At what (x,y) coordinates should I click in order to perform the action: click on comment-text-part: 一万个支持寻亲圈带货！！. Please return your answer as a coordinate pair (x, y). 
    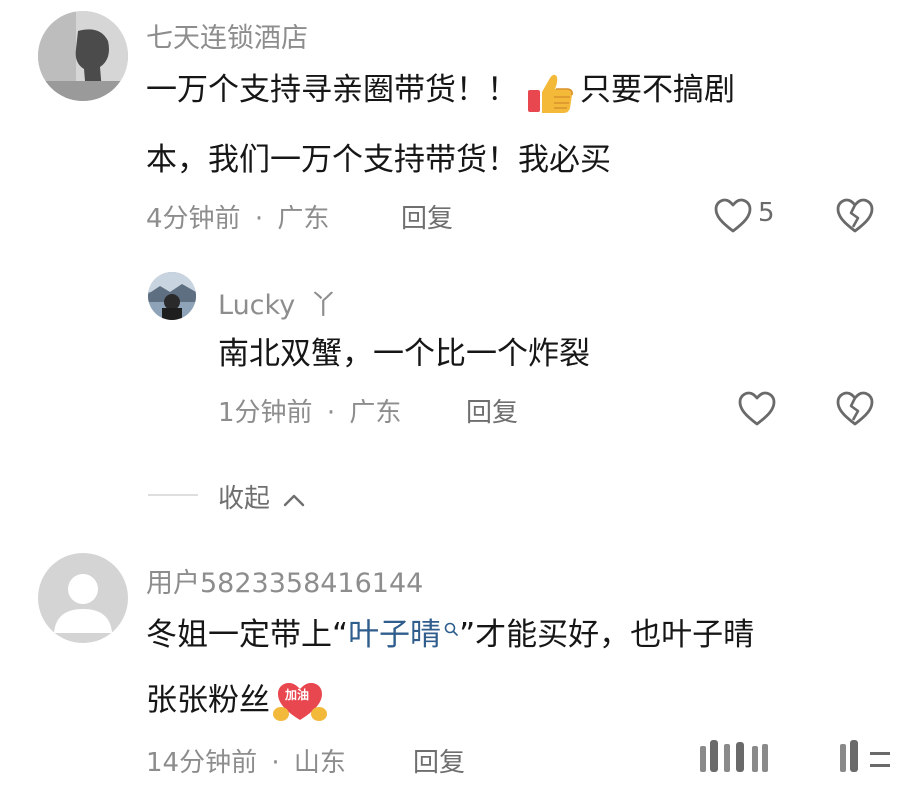
    Looking at the image, I should click on (332, 90).